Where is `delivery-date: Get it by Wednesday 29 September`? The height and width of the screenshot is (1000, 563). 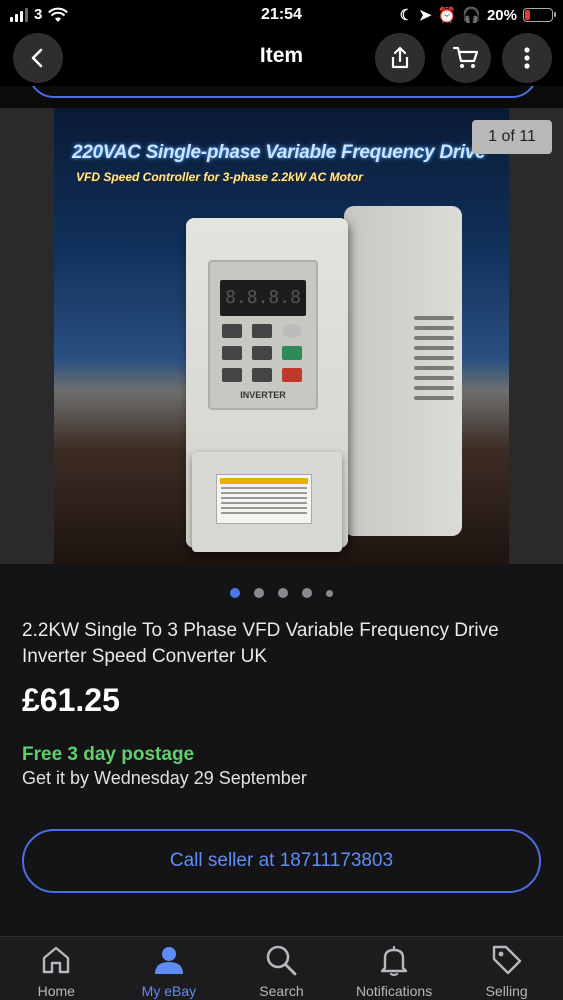
delivery-date: Get it by Wednesday 29 September is located at coordinates (164, 778).